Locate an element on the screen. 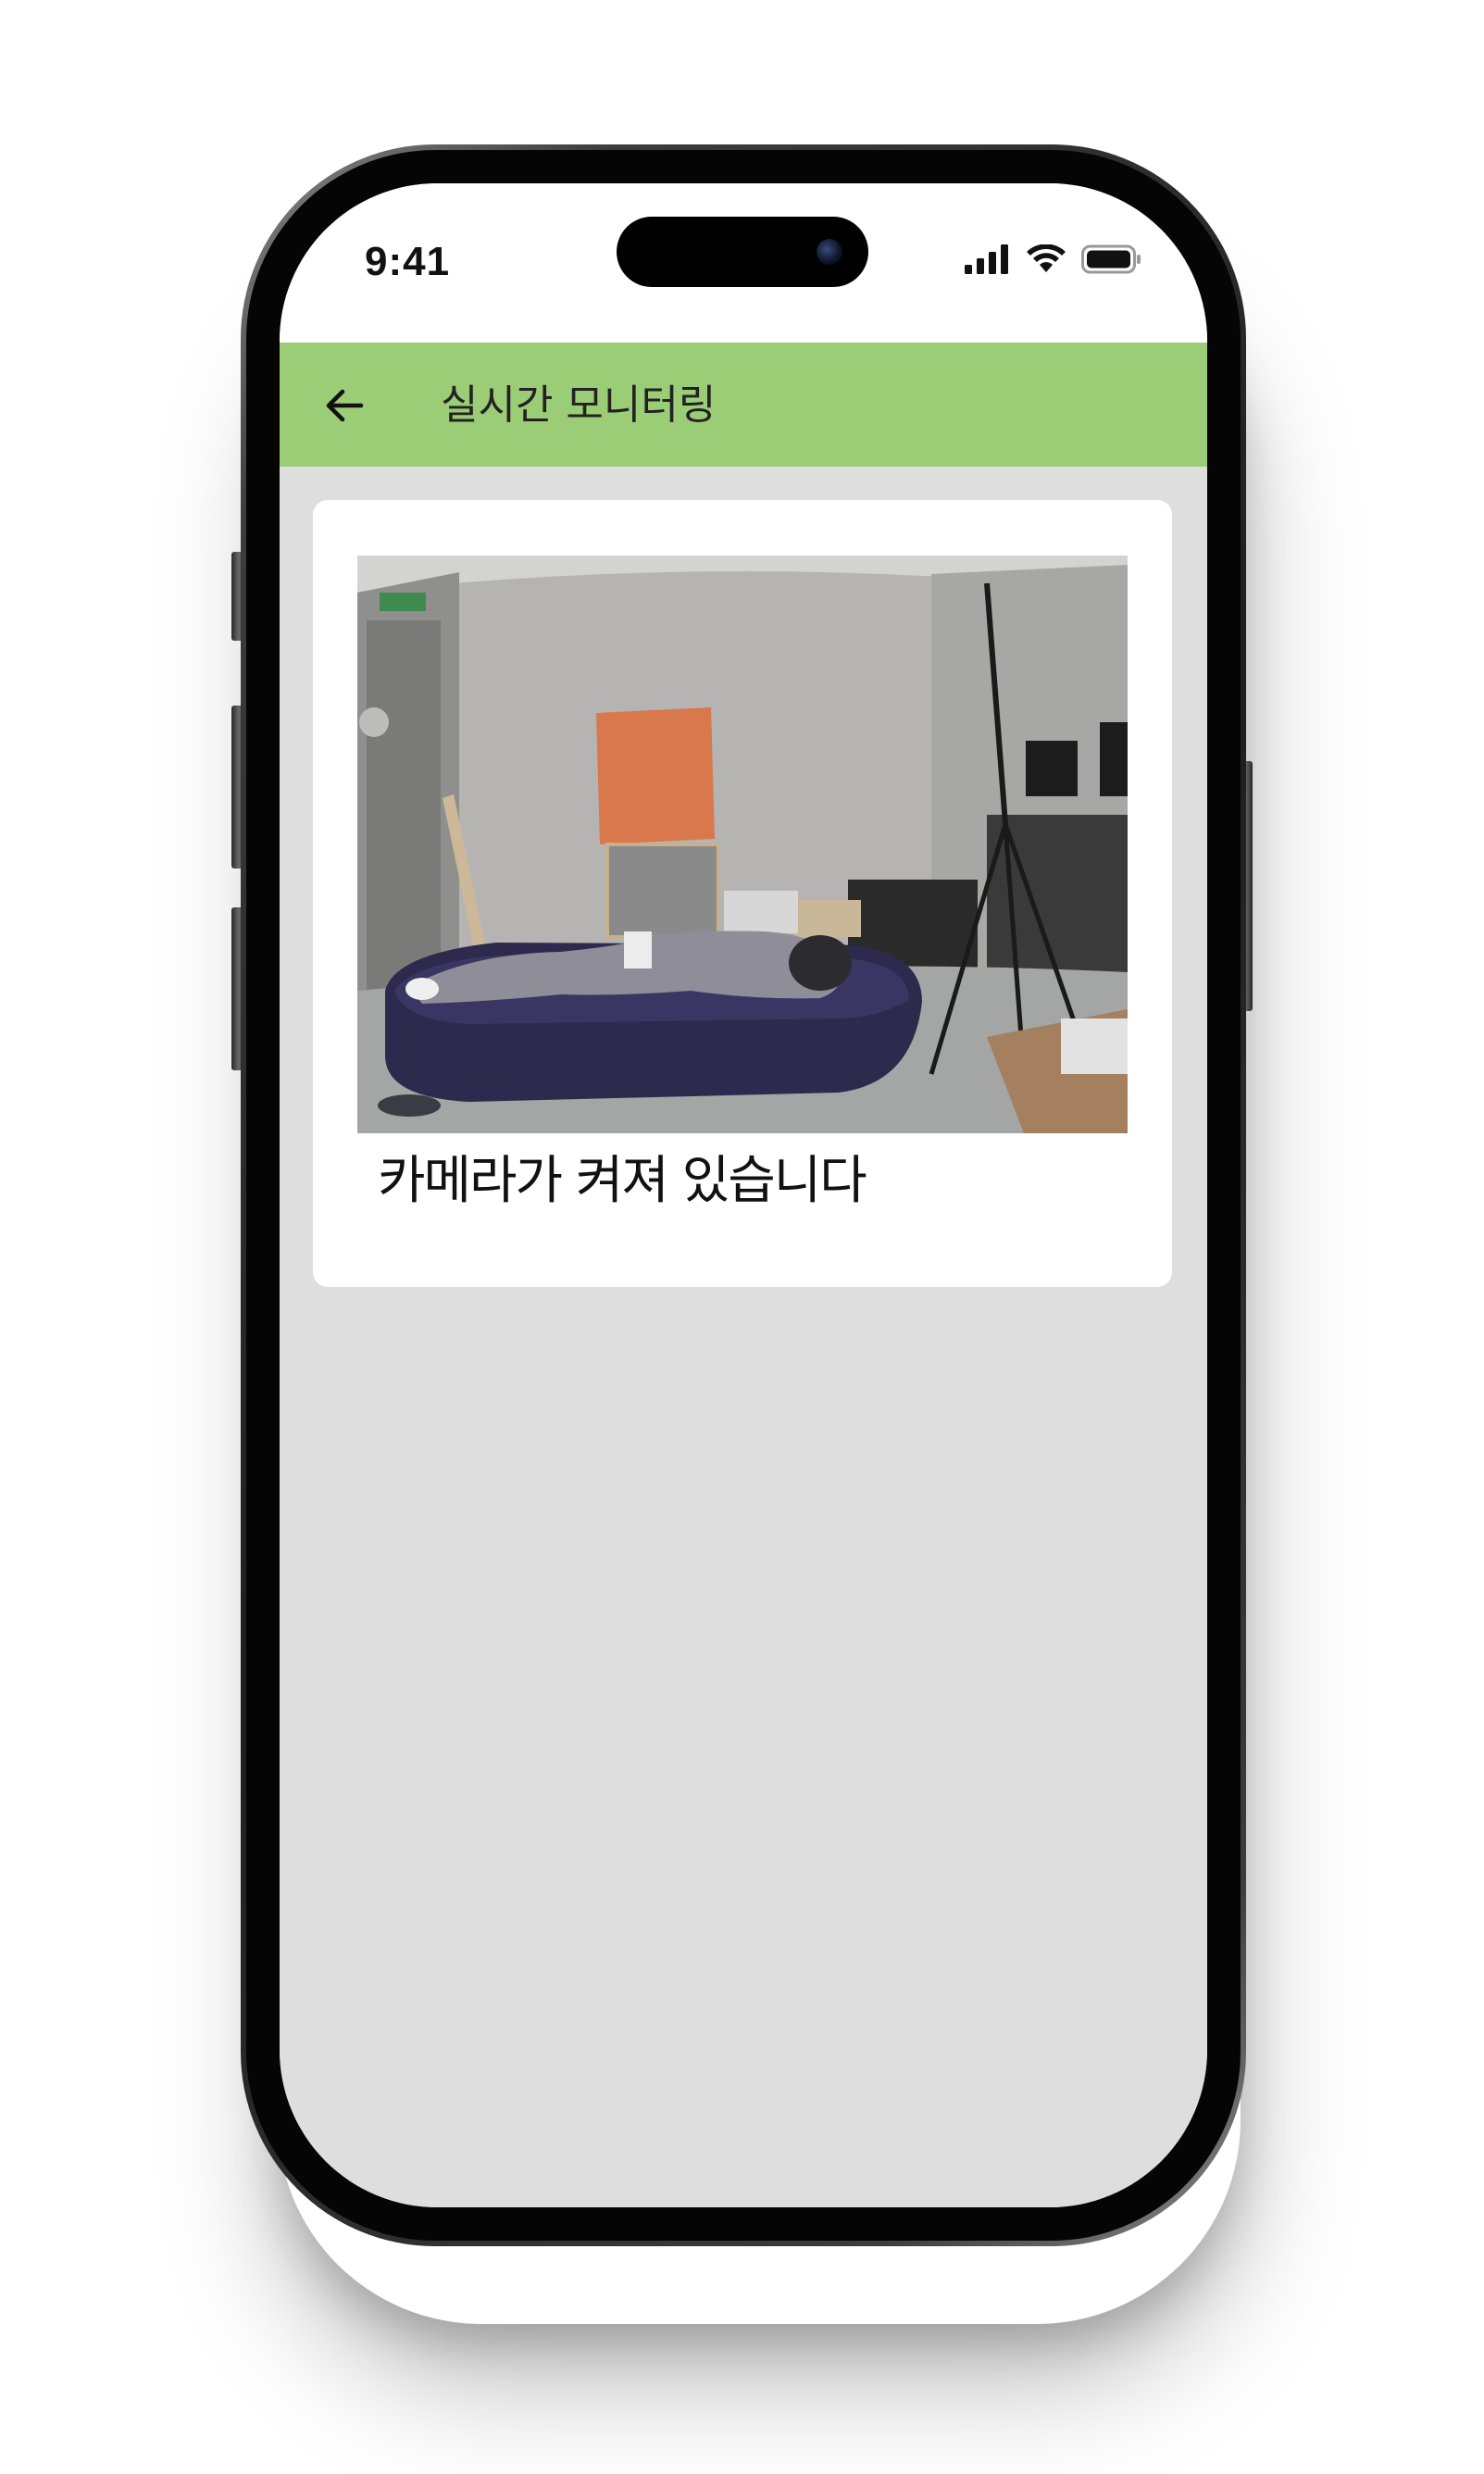  page-title: 실시간 모니터링 is located at coordinates (579, 405).